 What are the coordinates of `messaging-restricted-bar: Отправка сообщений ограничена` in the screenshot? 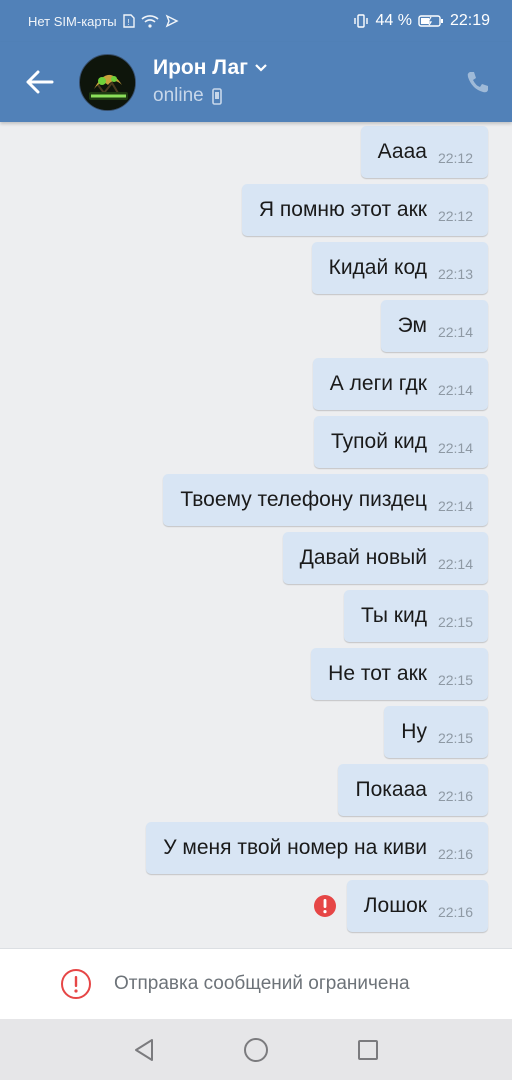 It's located at (256, 983).